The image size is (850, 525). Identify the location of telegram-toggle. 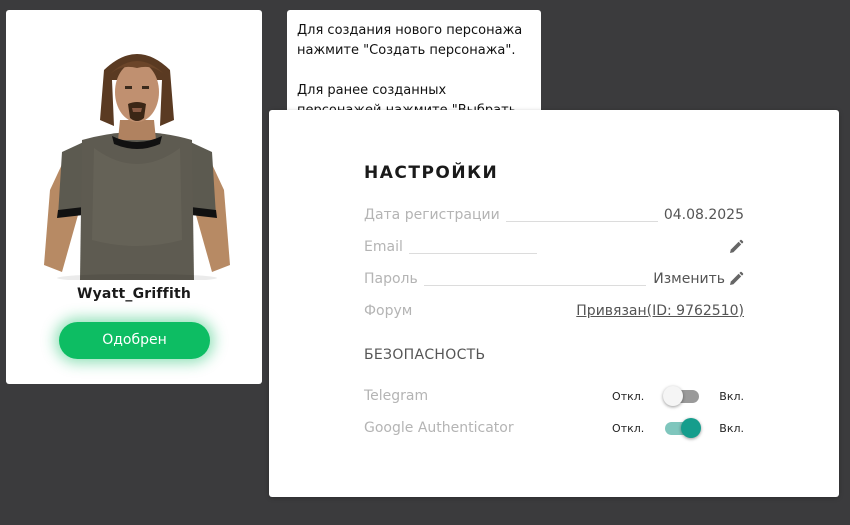
(682, 396).